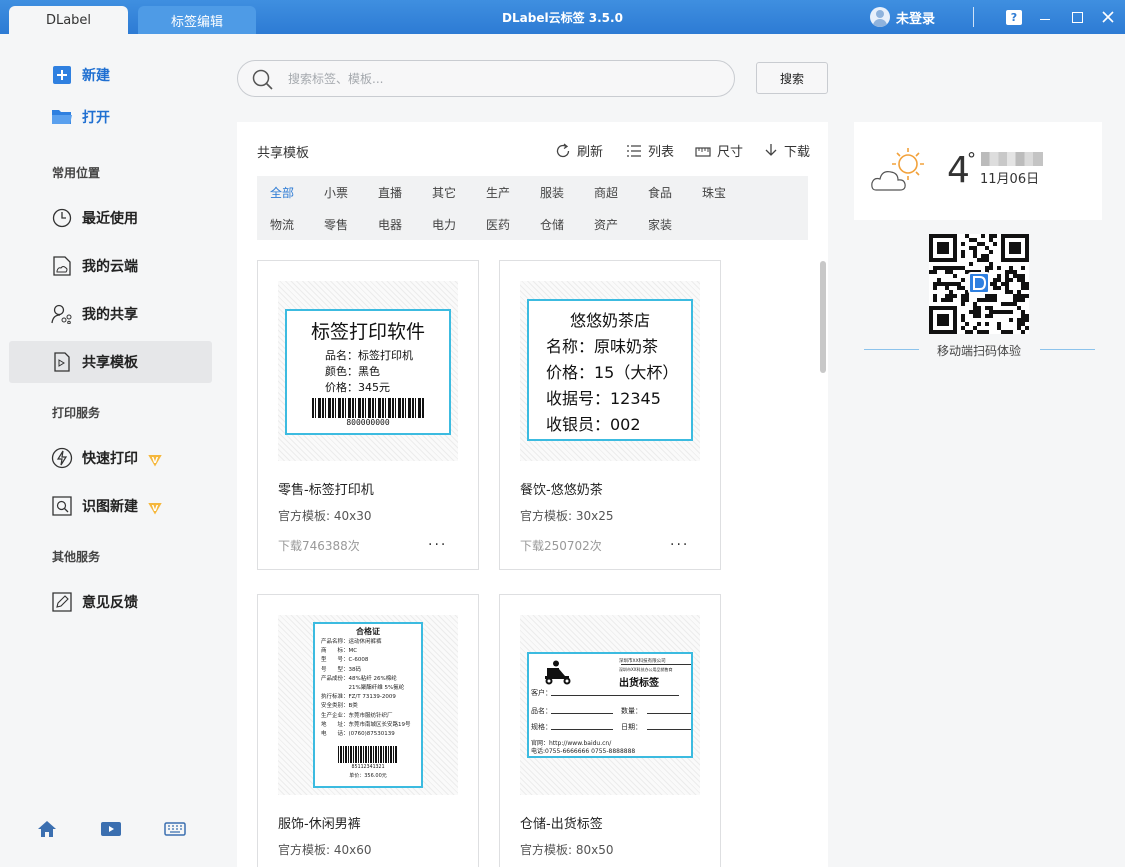 This screenshot has height=867, width=1125. Describe the element at coordinates (541, 727) in the screenshot. I see `label-field: 规格：` at that location.